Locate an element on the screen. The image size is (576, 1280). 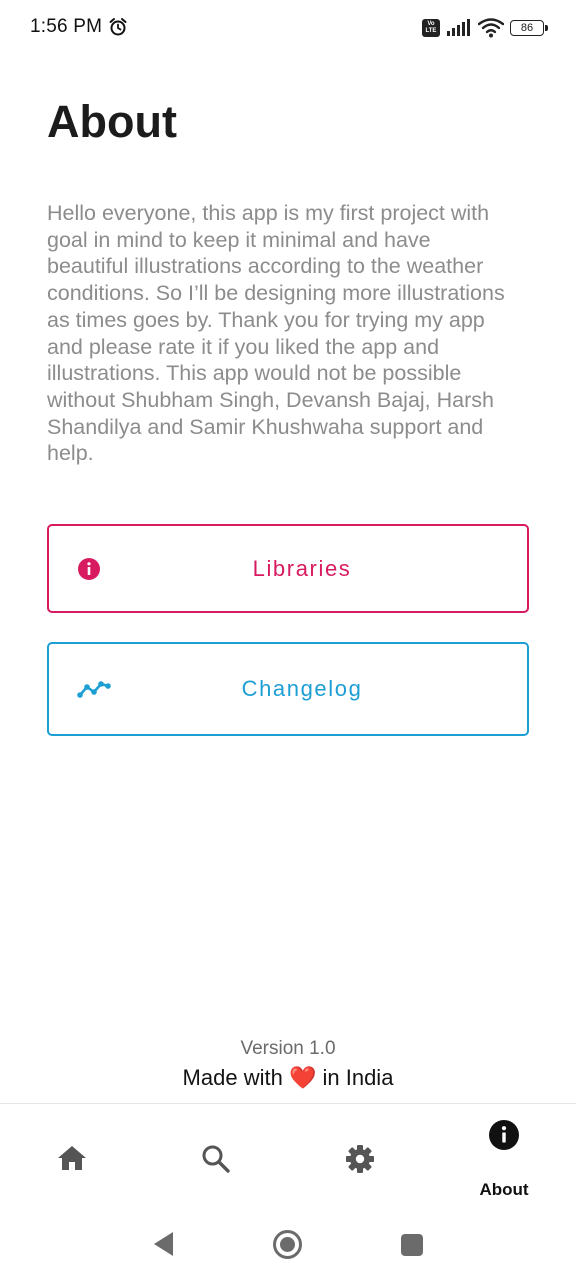
nav-search is located at coordinates (216, 1159).